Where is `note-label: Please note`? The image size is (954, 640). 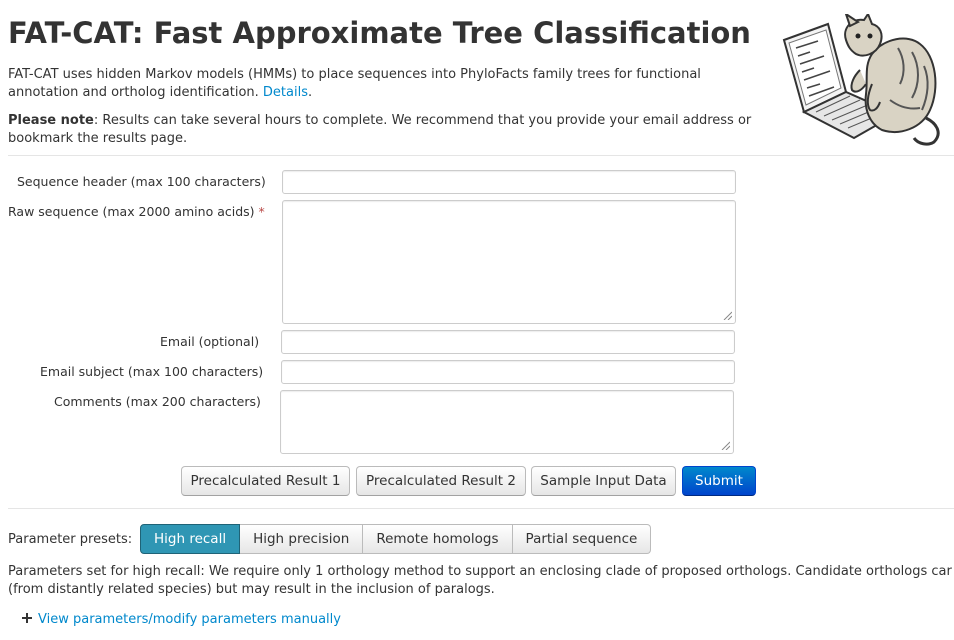
note-label: Please note is located at coordinates (51, 120).